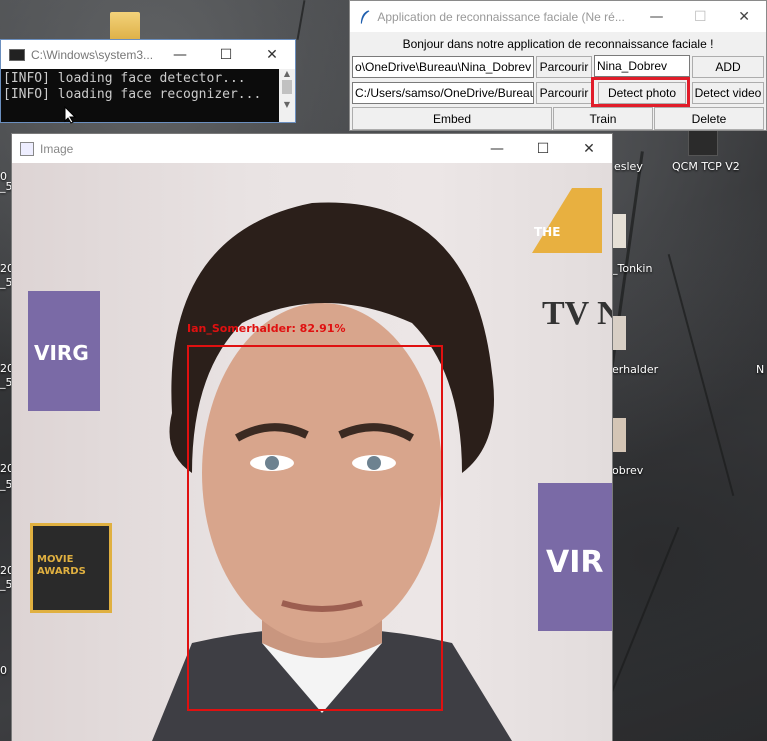 The image size is (767, 741). I want to click on console-titlebar: C:\Windows\system3... — ☐ ✕, so click(148, 54).